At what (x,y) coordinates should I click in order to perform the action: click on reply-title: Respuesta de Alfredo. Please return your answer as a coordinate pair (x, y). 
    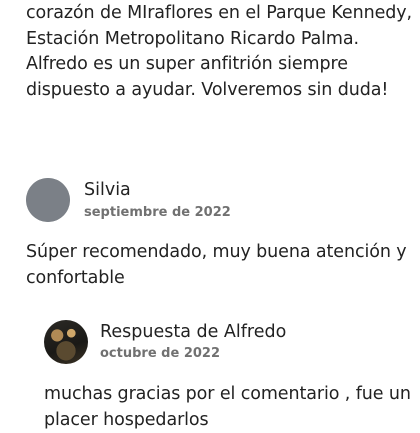
    Looking at the image, I should click on (193, 332).